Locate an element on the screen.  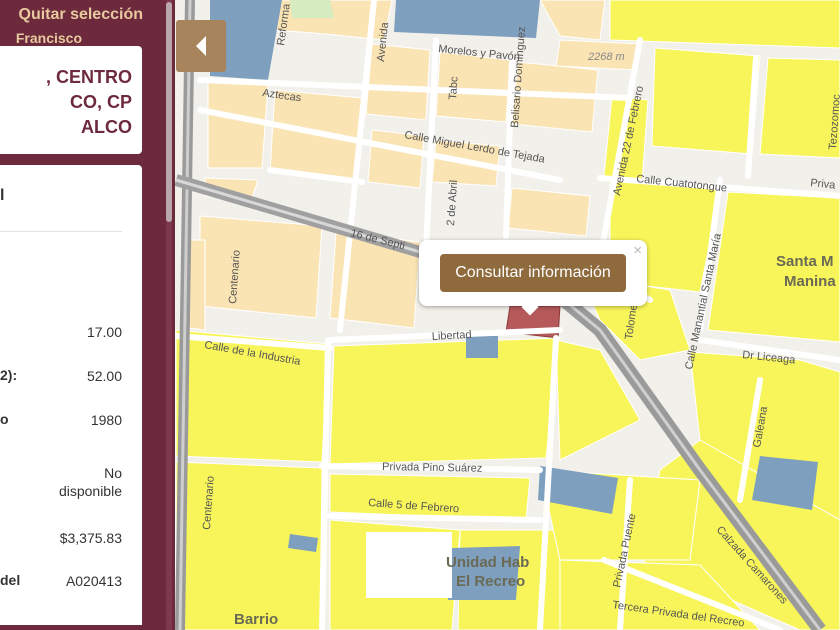
info-row-value: No disponible is located at coordinates (90, 482).